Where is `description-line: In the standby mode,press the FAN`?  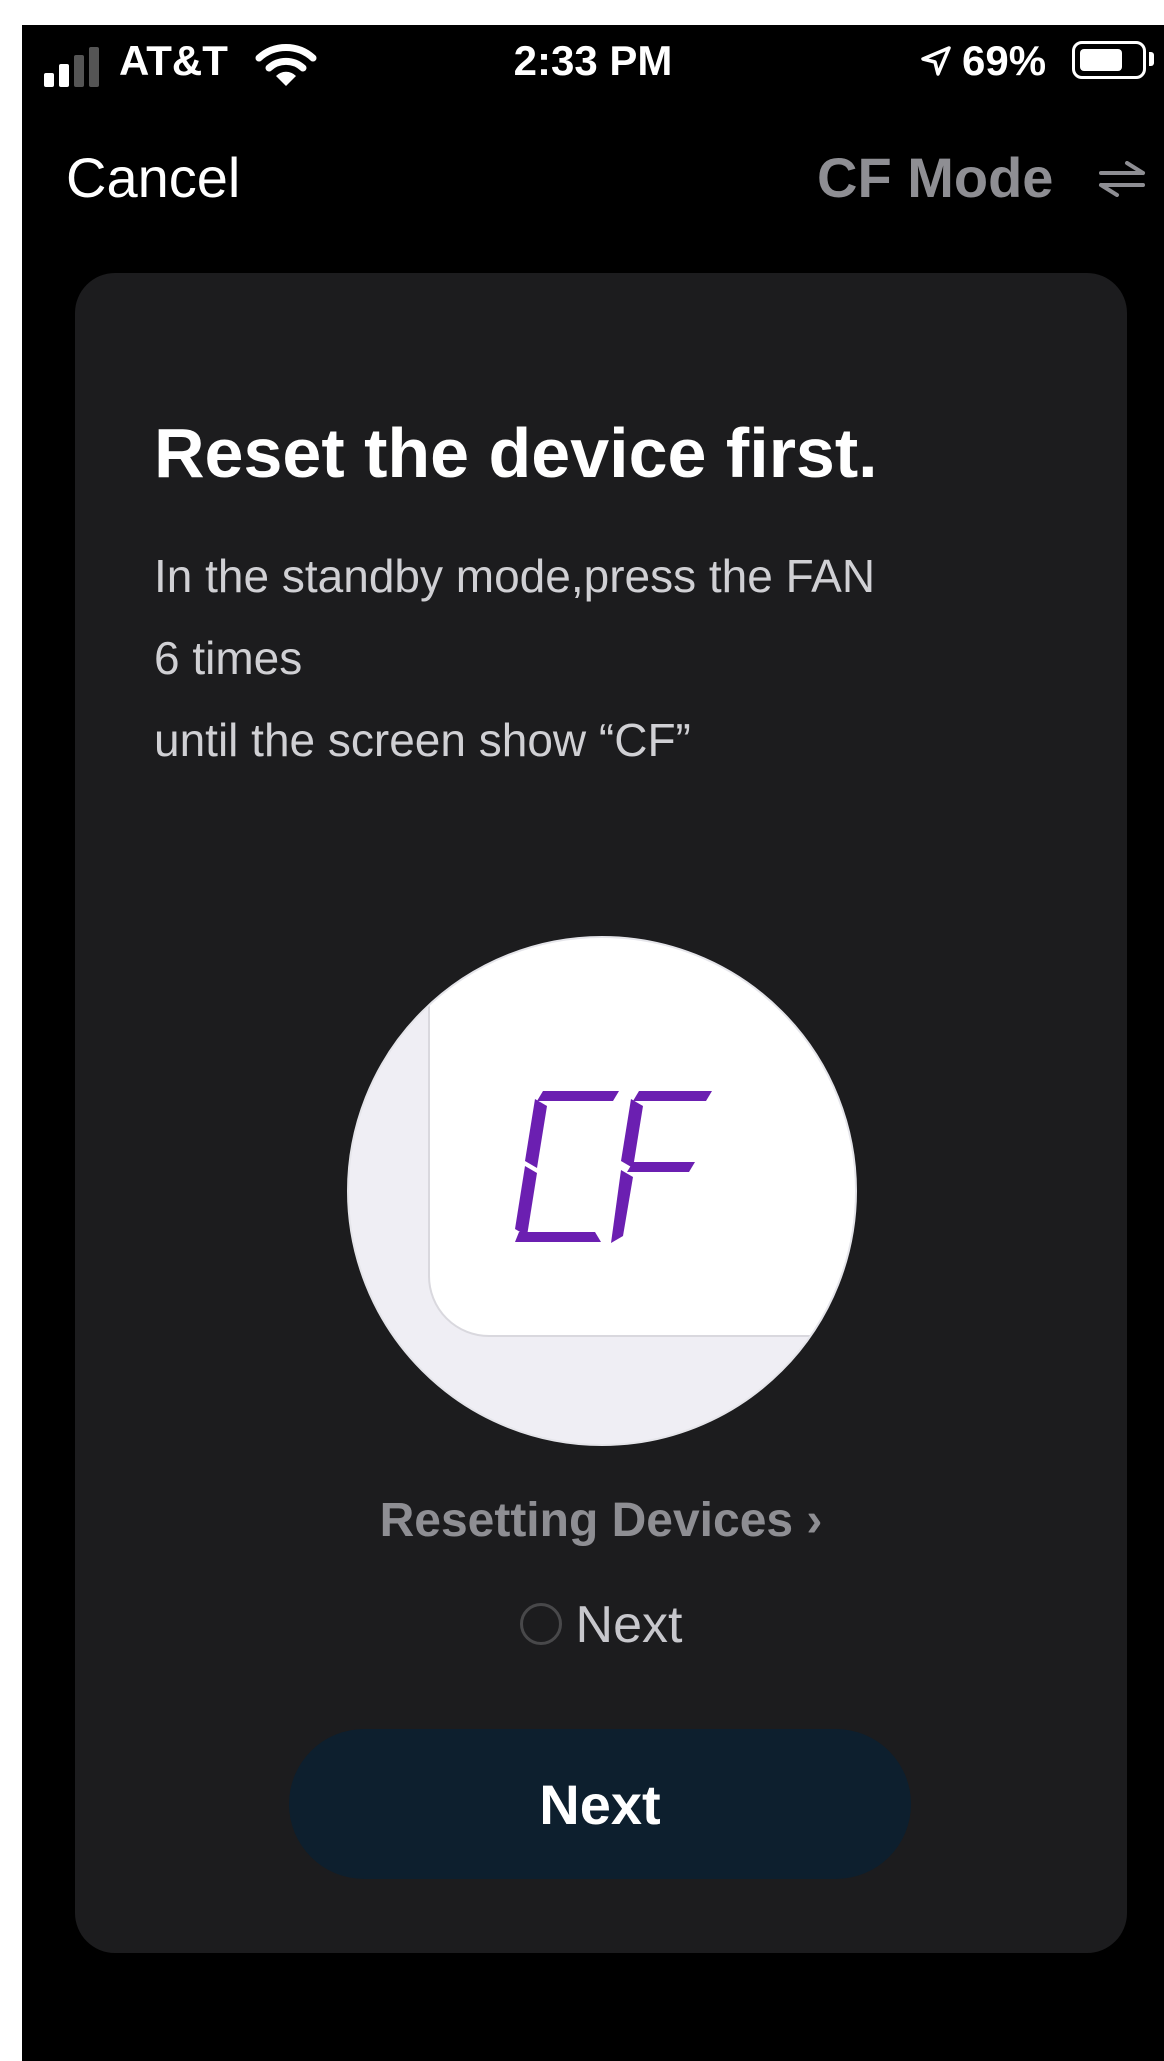
description-line: In the standby mode,press the FAN is located at coordinates (515, 576).